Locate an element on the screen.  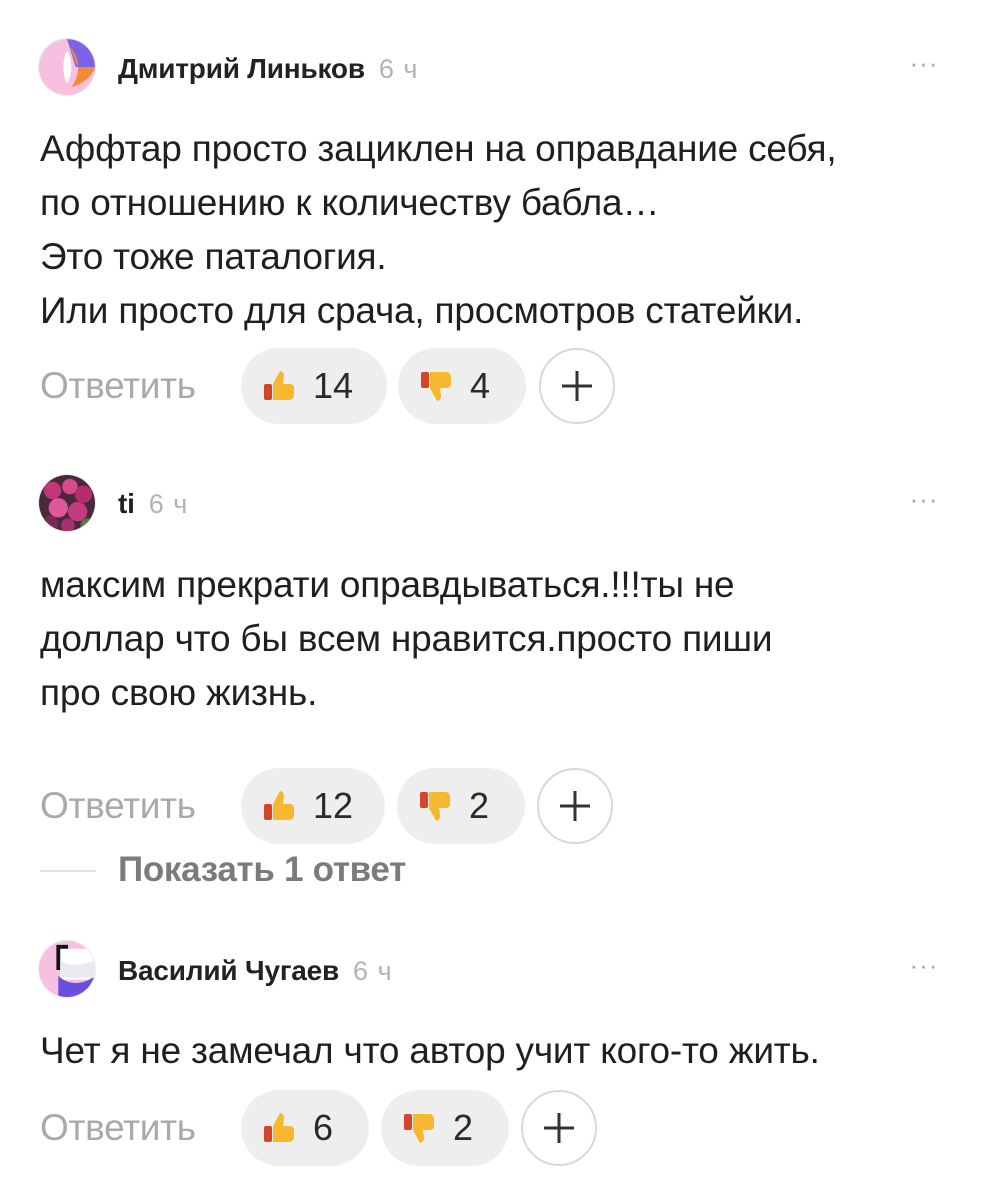
comment-actions: Ответить 14 4 is located at coordinates (501, 386).